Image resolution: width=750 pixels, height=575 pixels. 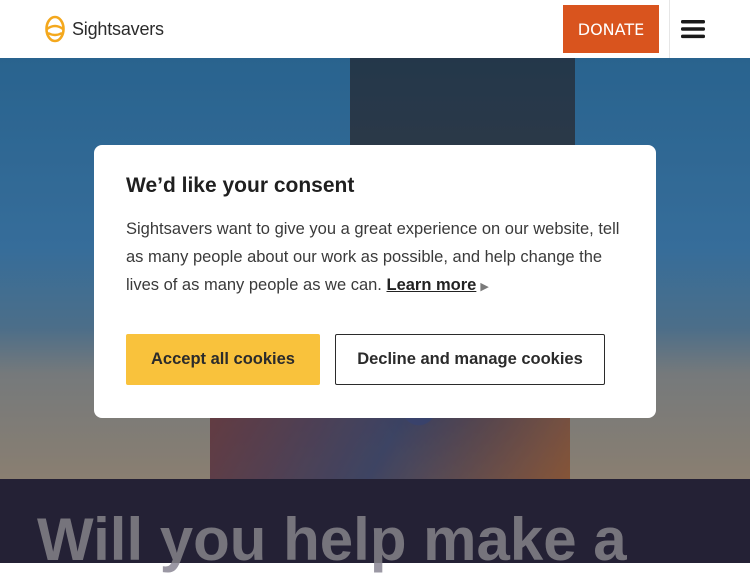 What do you see at coordinates (431, 285) in the screenshot?
I see `learn-more-link: Learn more` at bounding box center [431, 285].